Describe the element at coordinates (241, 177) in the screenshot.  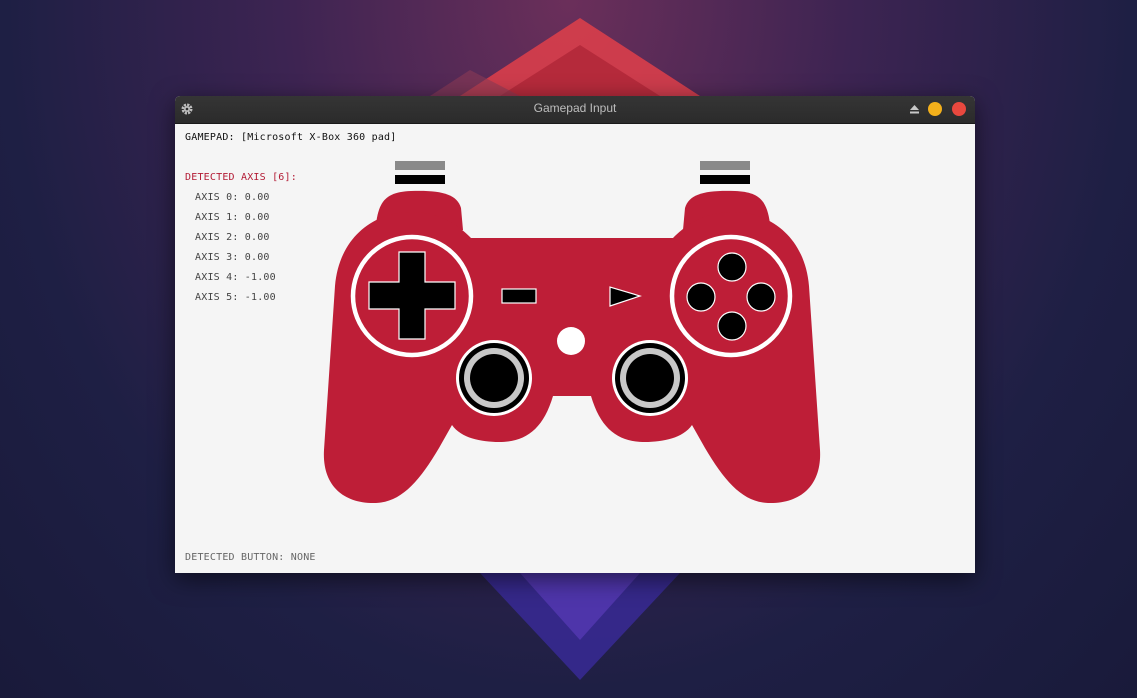
I see `axis-header: DETECTED AXIS [6]:` at that location.